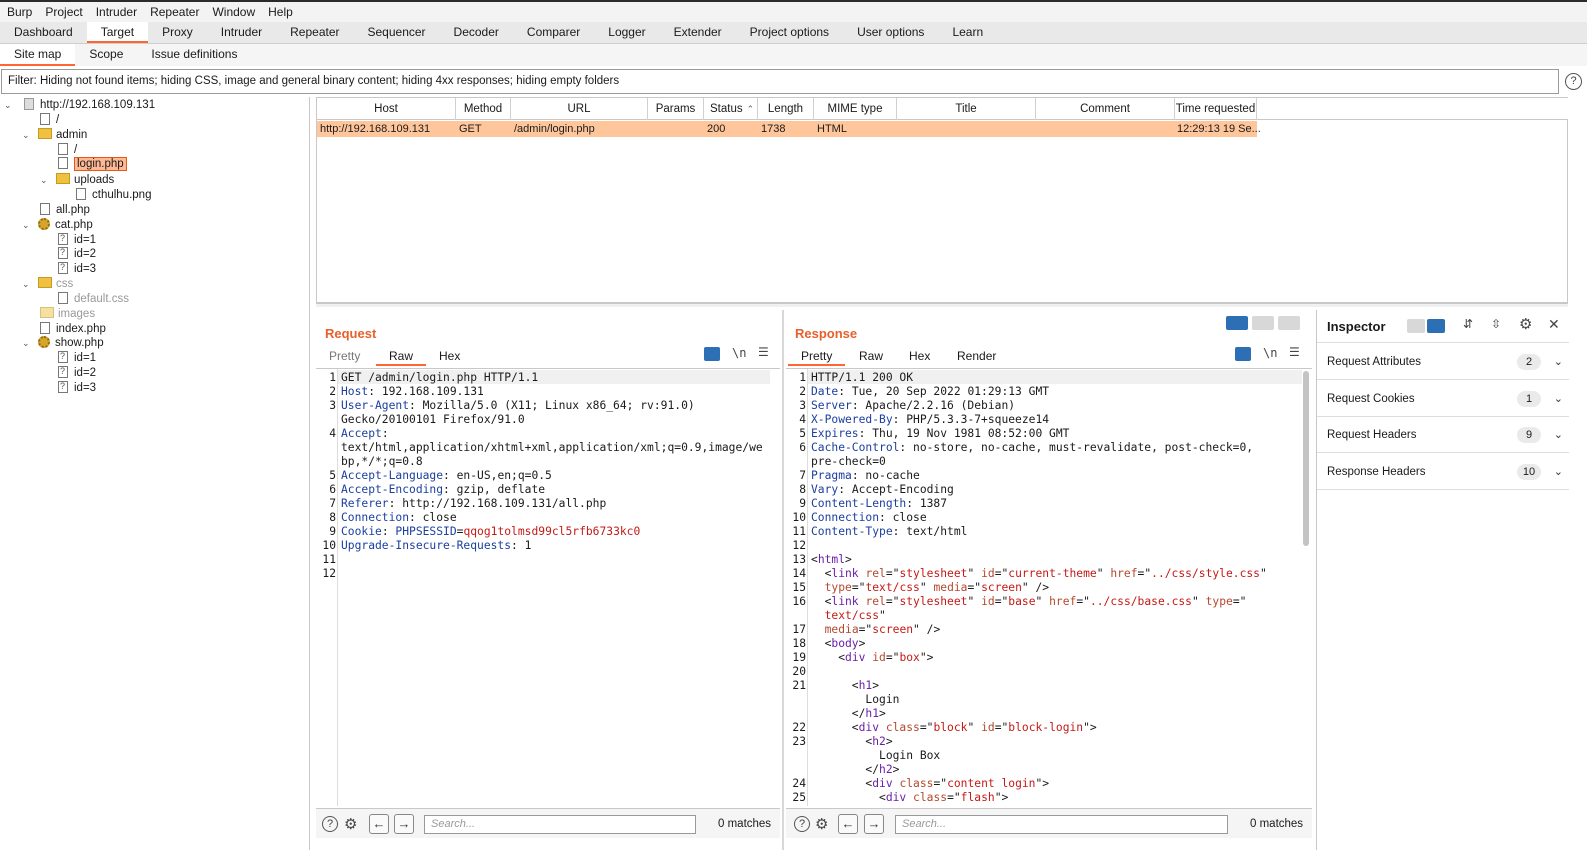 Image resolution: width=1587 pixels, height=850 pixels. Describe the element at coordinates (919, 356) in the screenshot. I see `response-tab-hex: Hex` at that location.